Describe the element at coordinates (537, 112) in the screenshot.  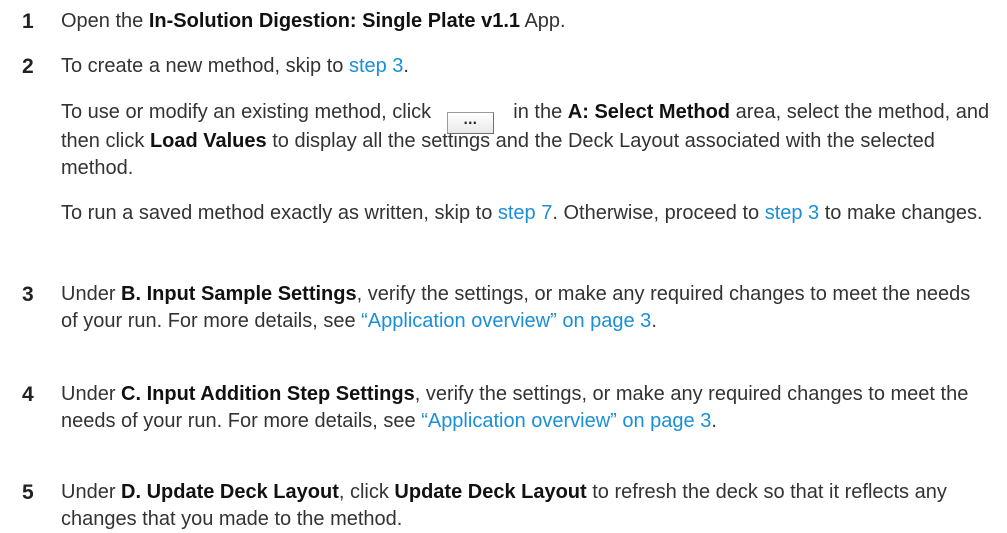
I see `text-fragment: in the` at that location.